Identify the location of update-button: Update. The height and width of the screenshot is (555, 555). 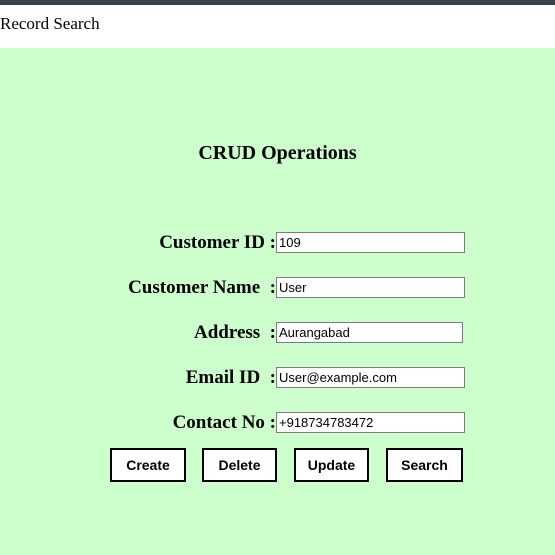
(331, 465).